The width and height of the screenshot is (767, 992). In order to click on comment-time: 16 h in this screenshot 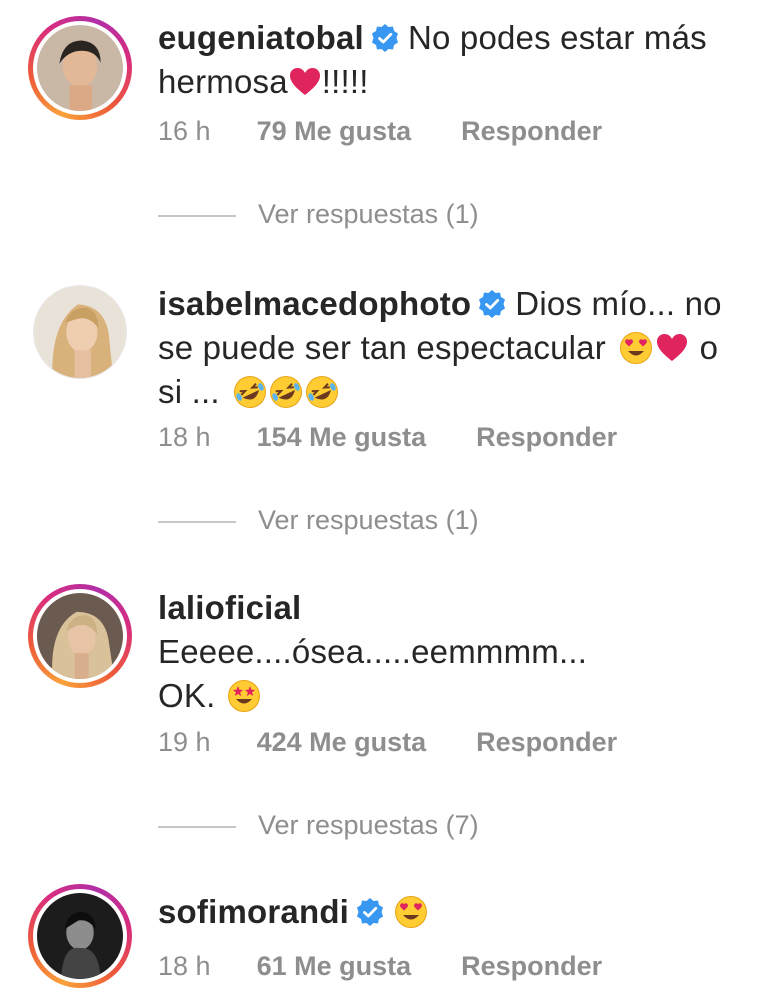, I will do `click(184, 131)`.